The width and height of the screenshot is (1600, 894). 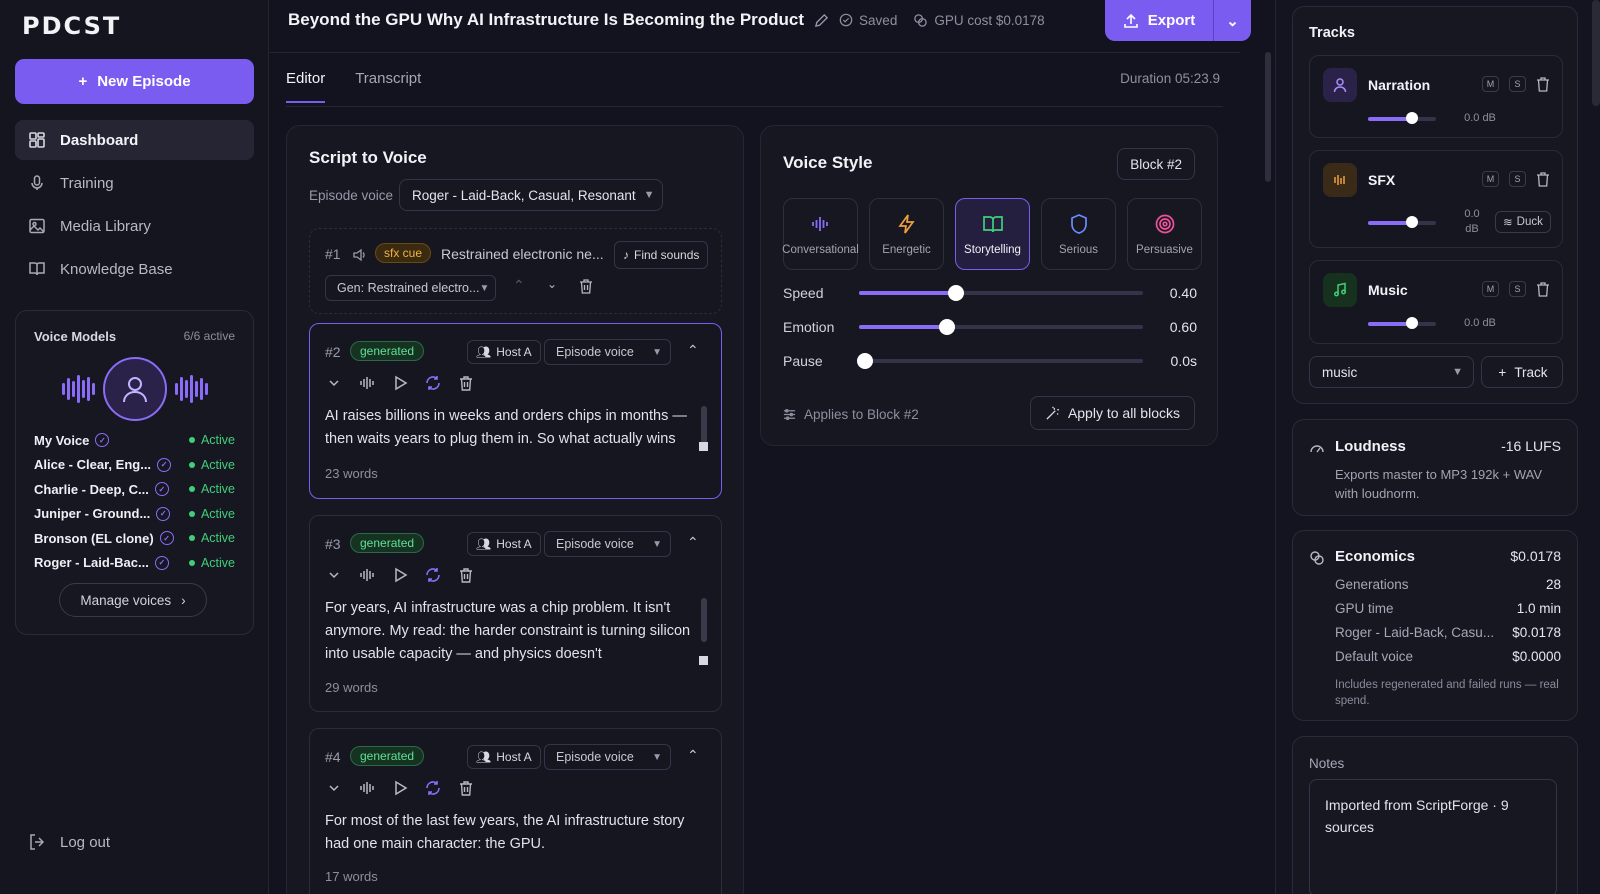 I want to click on sidebar-item-training: Training, so click(x=134, y=183).